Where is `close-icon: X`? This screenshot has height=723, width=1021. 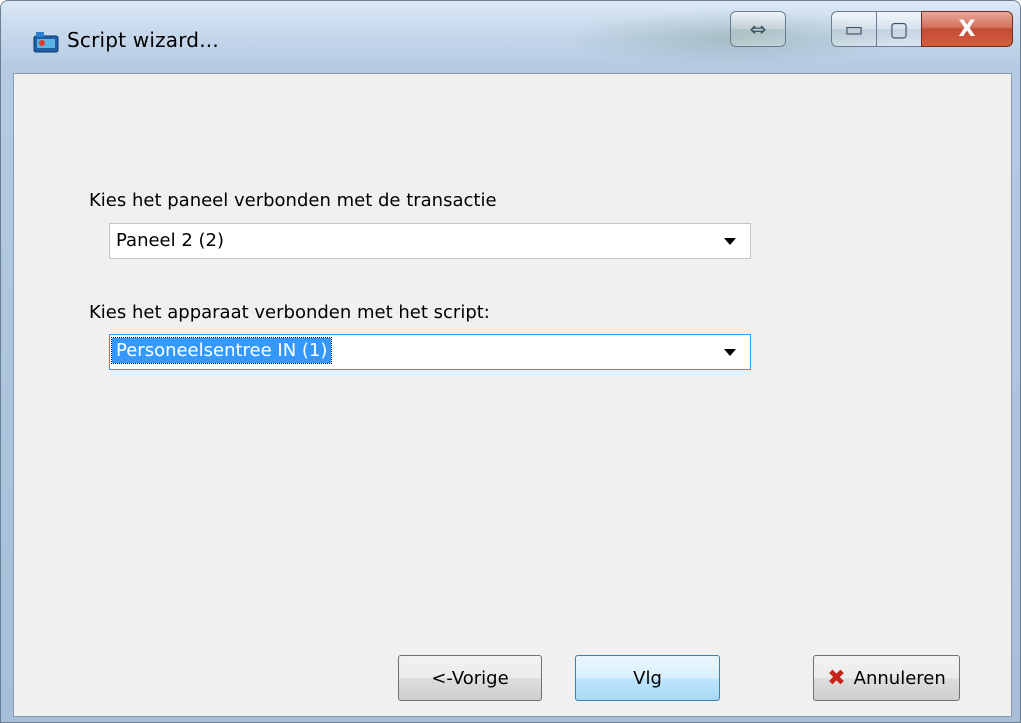 close-icon: X is located at coordinates (967, 29).